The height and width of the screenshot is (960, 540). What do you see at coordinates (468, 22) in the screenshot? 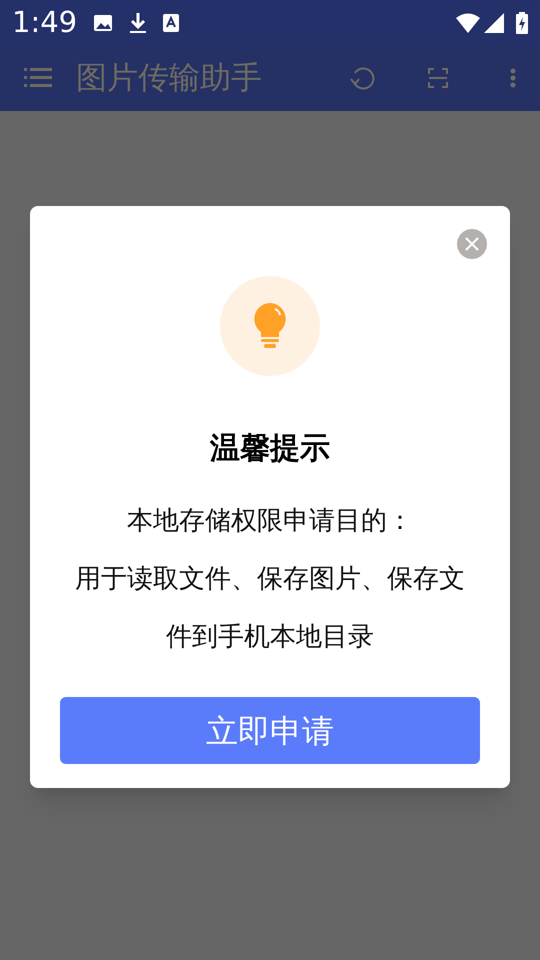
I see `wifi-icon` at bounding box center [468, 22].